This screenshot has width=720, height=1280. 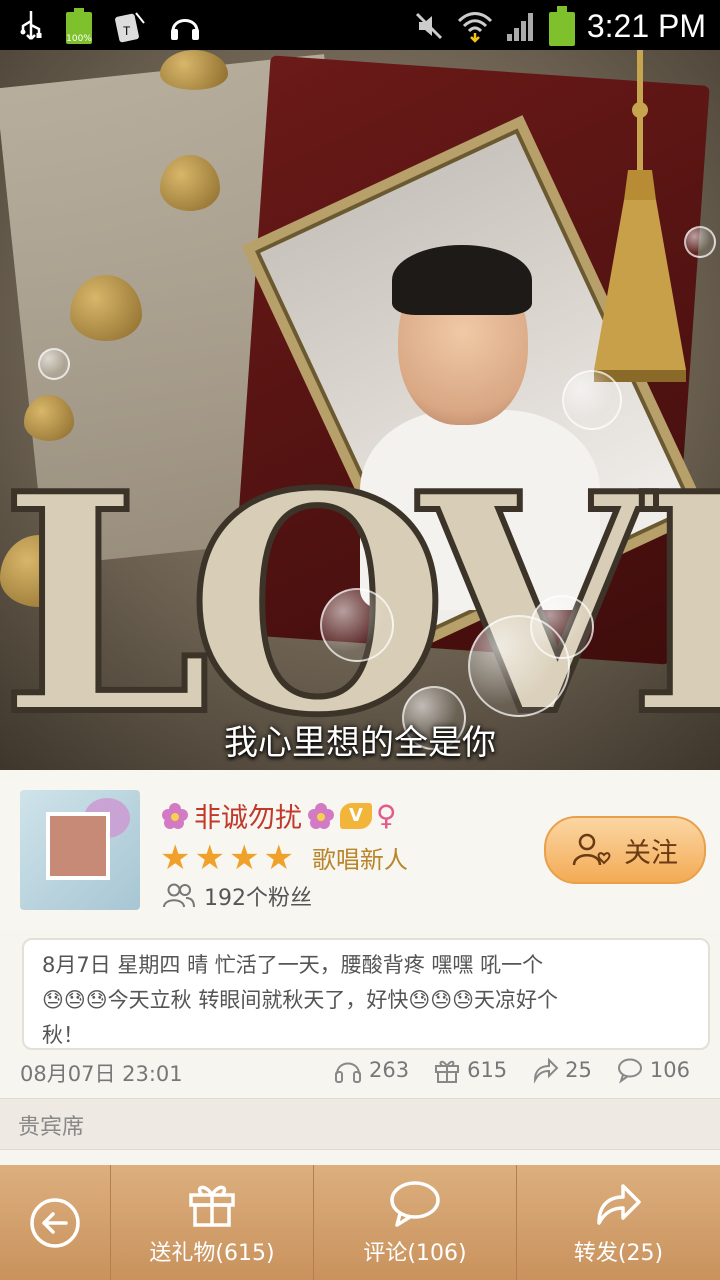 I want to click on comment-count: 106, so click(x=669, y=1070).